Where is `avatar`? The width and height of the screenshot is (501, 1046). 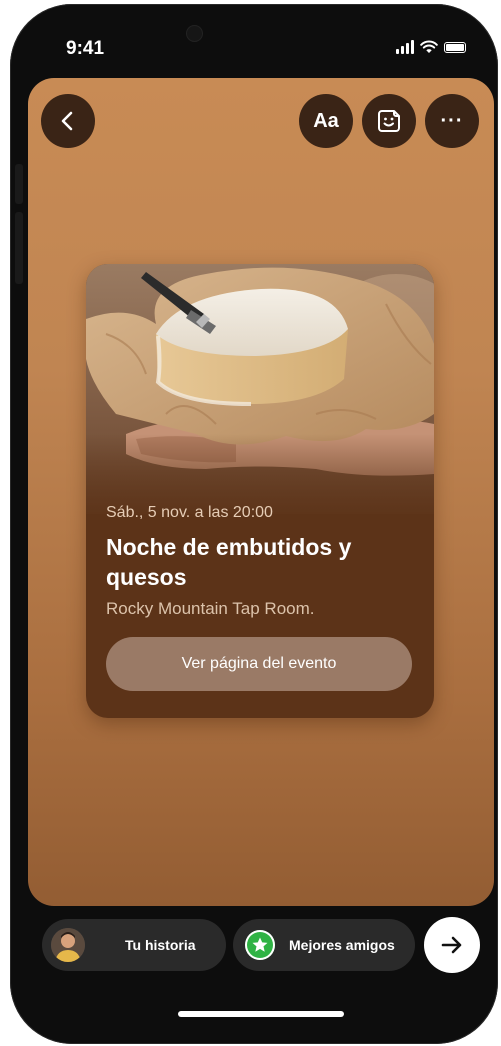
avatar is located at coordinates (68, 945).